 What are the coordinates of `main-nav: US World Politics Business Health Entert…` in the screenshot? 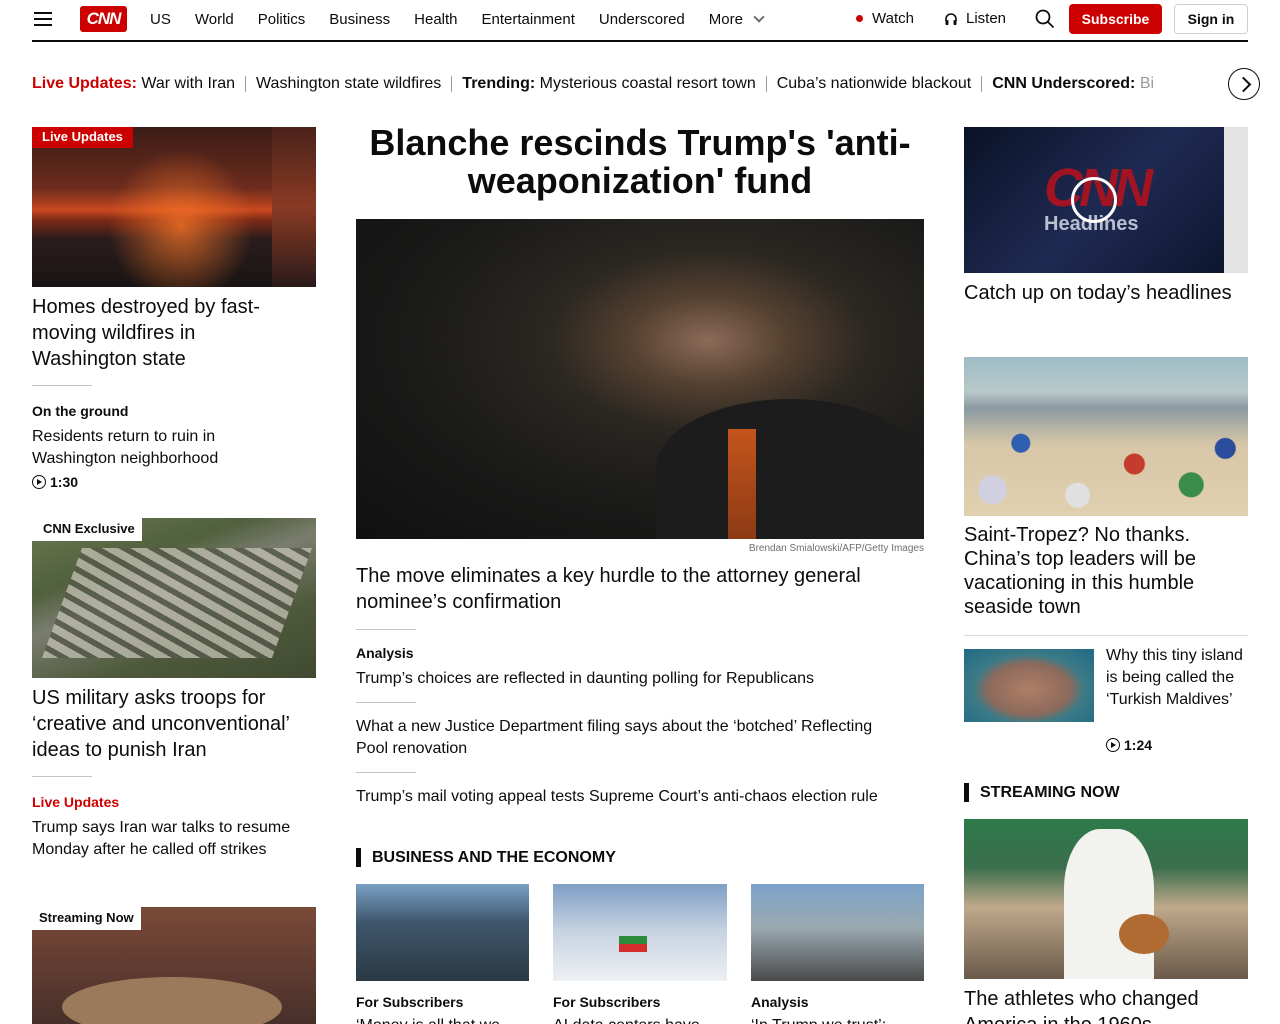 It's located at (468, 19).